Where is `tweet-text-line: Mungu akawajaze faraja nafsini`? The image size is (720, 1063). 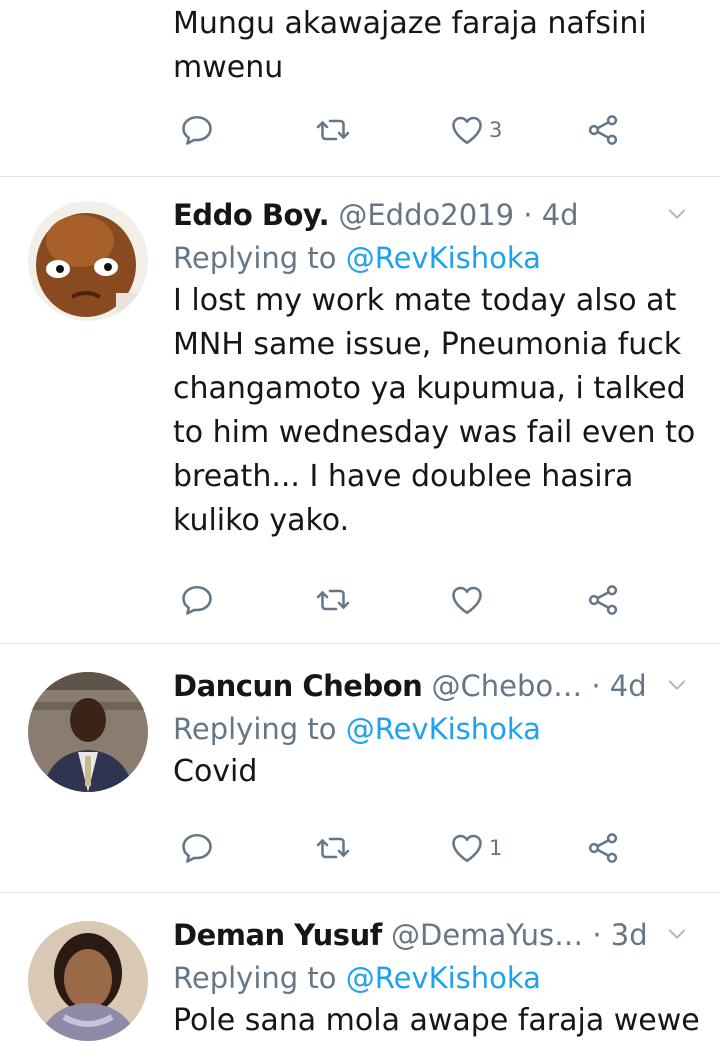
tweet-text-line: Mungu akawajaze faraja nafsini is located at coordinates (410, 23).